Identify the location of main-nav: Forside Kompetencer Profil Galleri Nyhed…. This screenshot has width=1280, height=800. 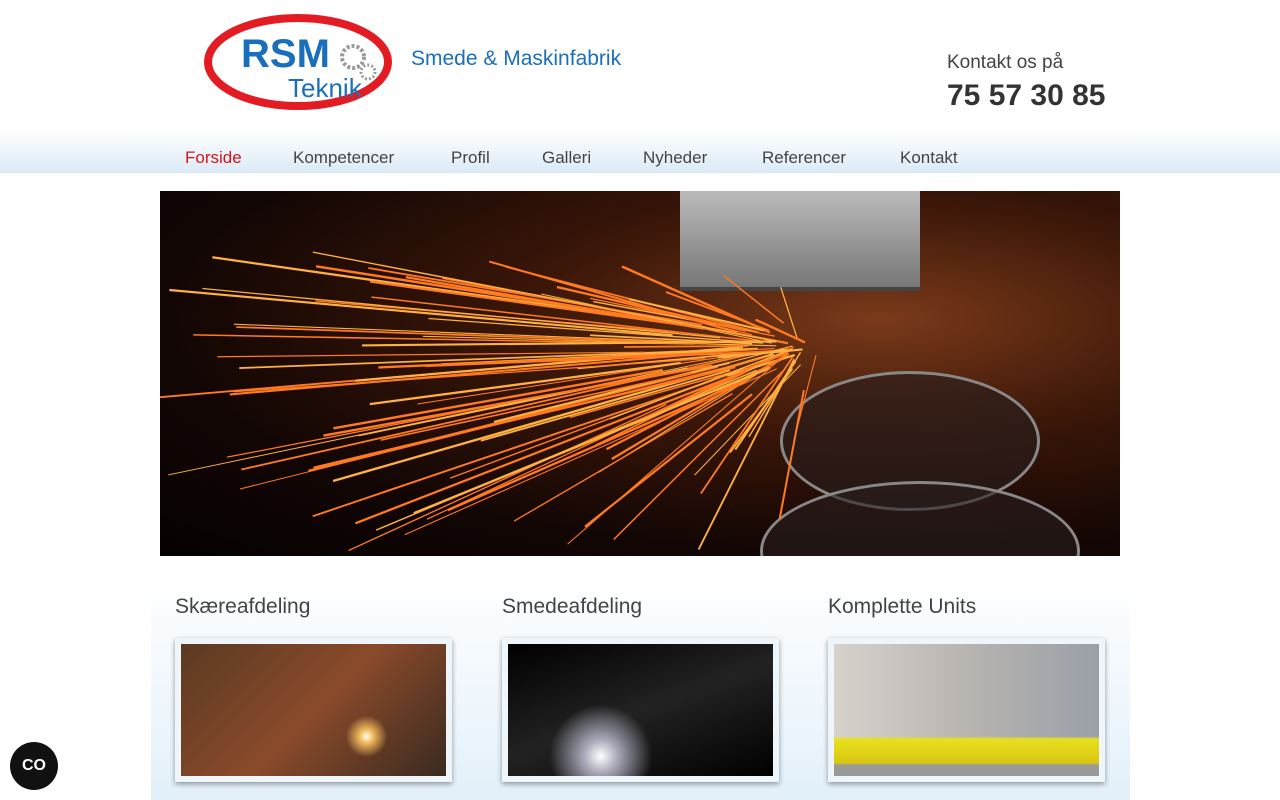
(640, 151).